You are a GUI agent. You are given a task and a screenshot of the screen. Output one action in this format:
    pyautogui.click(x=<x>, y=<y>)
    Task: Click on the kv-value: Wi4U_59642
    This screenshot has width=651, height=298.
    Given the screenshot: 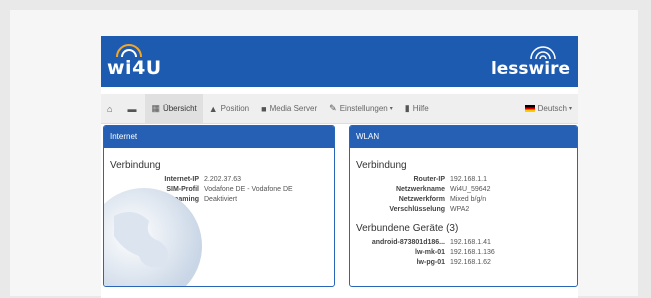 What is the action you would take?
    pyautogui.click(x=470, y=189)
    